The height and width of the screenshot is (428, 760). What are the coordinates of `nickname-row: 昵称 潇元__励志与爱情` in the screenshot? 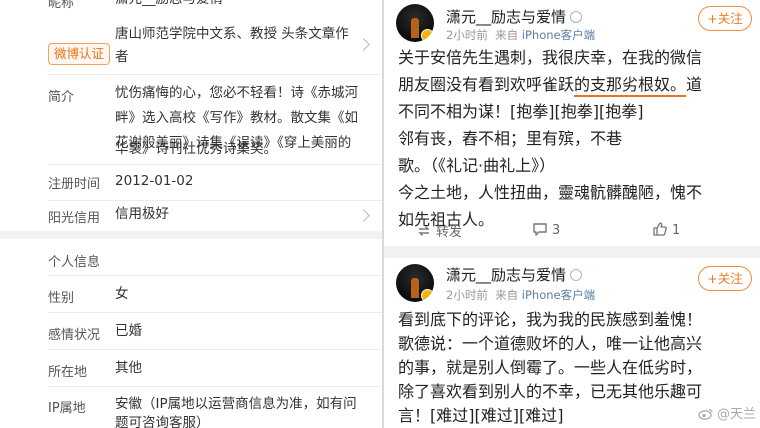 It's located at (191, 8).